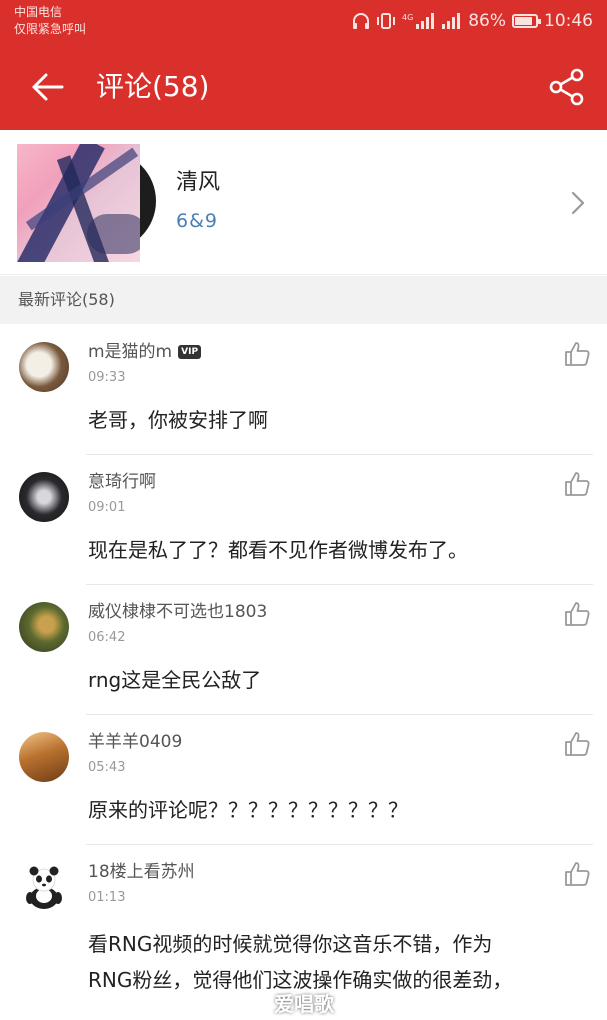  Describe the element at coordinates (386, 21) in the screenshot. I see `vibrate-icon` at that location.